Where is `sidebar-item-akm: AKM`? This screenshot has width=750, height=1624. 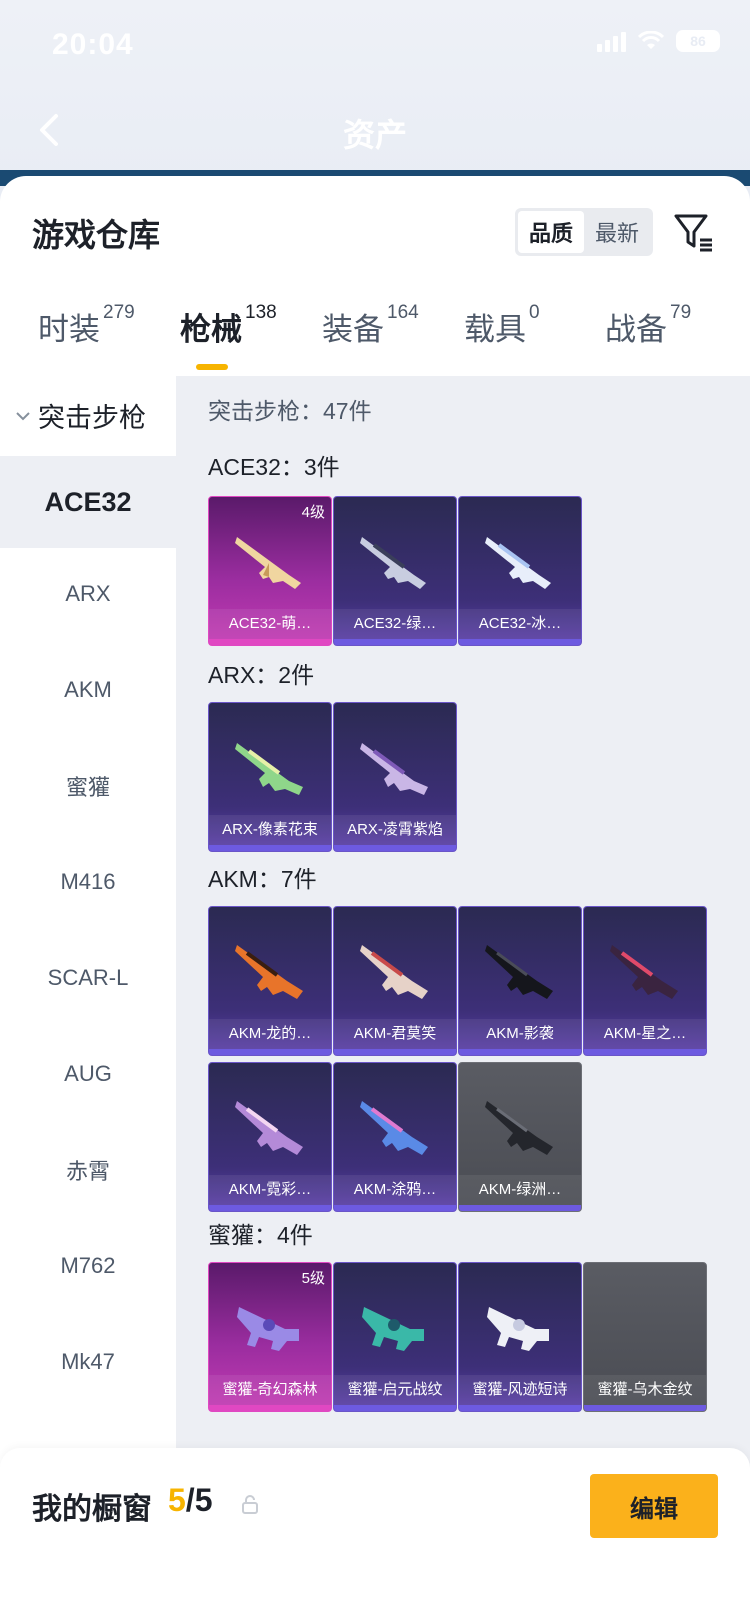
sidebar-item-akm: AKM is located at coordinates (88, 690).